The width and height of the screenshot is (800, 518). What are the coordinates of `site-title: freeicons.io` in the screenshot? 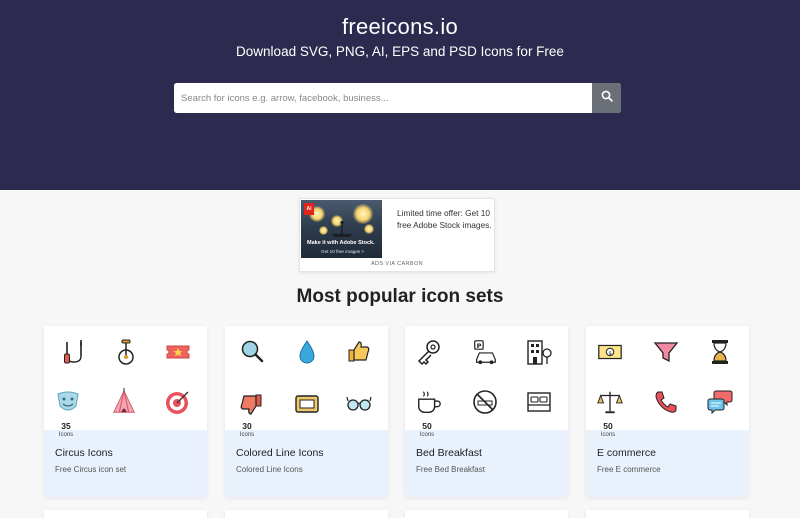 It's located at (400, 27).